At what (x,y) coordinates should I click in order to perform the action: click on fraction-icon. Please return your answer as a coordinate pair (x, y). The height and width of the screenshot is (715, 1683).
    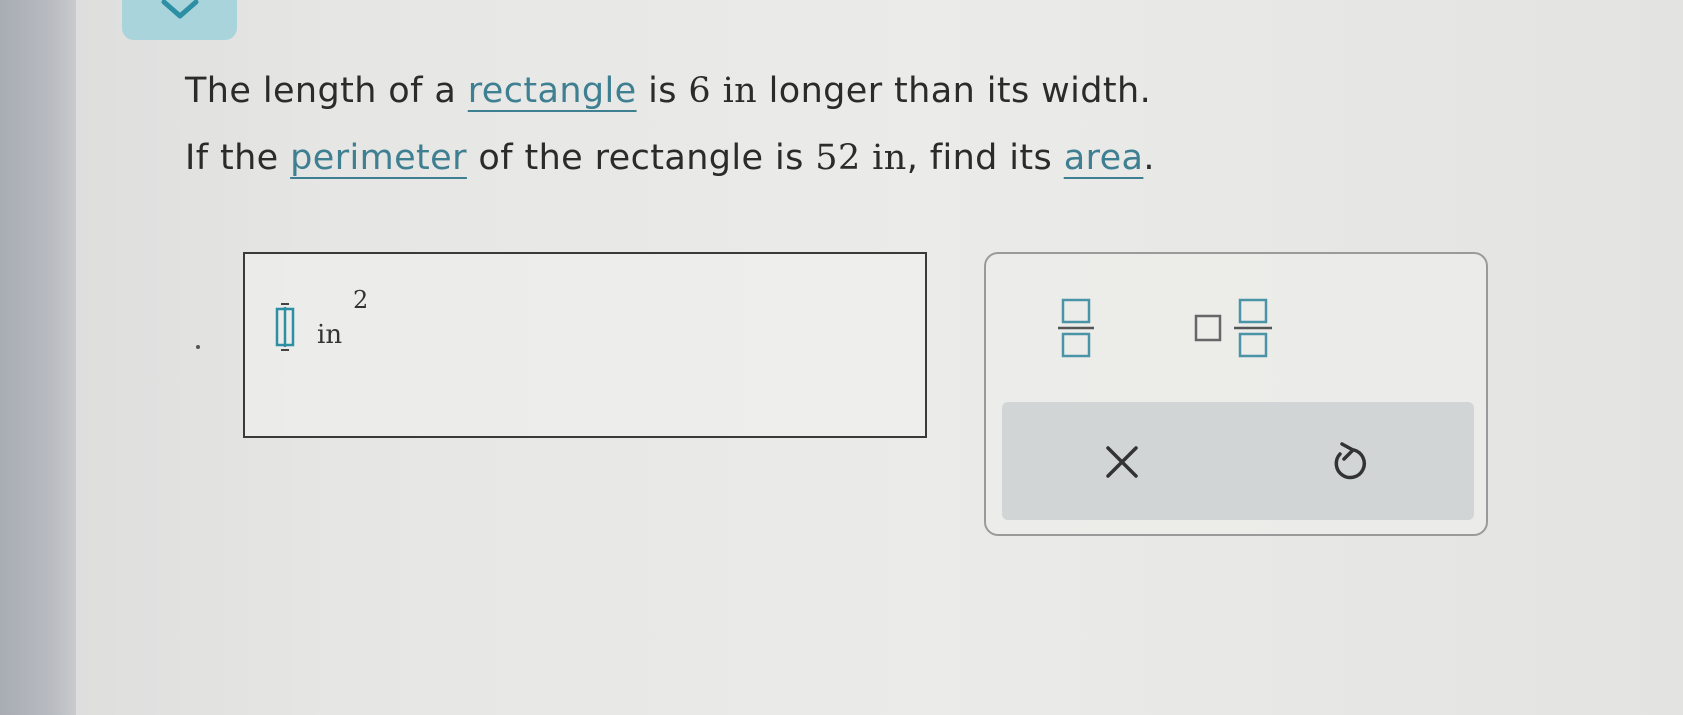
    Looking at the image, I should click on (1076, 328).